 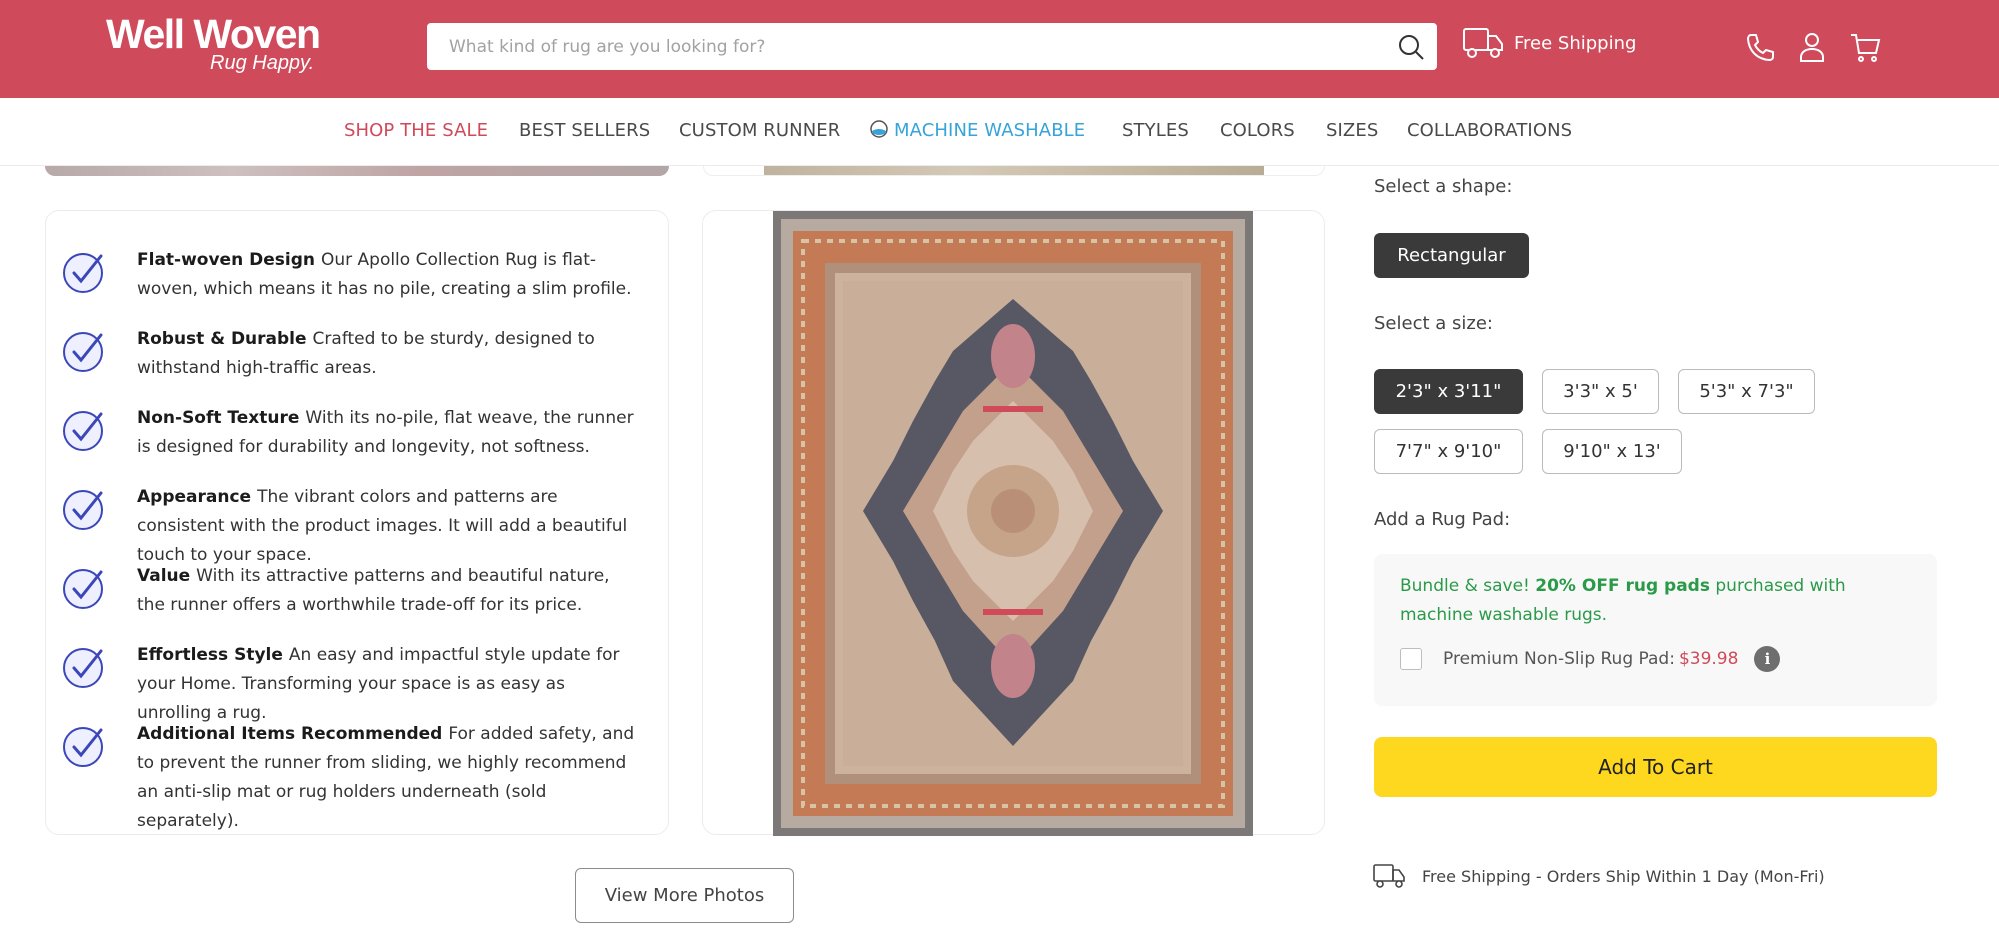 I want to click on free-shipping-label: Free Shipping, so click(x=1575, y=43).